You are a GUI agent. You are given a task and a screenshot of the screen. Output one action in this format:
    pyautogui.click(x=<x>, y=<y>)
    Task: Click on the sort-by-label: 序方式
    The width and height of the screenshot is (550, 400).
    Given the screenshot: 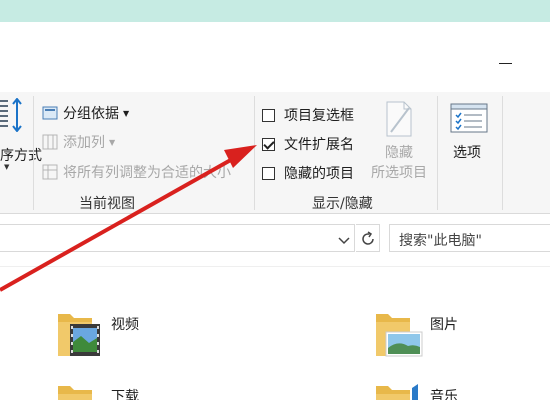 What is the action you would take?
    pyautogui.click(x=21, y=155)
    